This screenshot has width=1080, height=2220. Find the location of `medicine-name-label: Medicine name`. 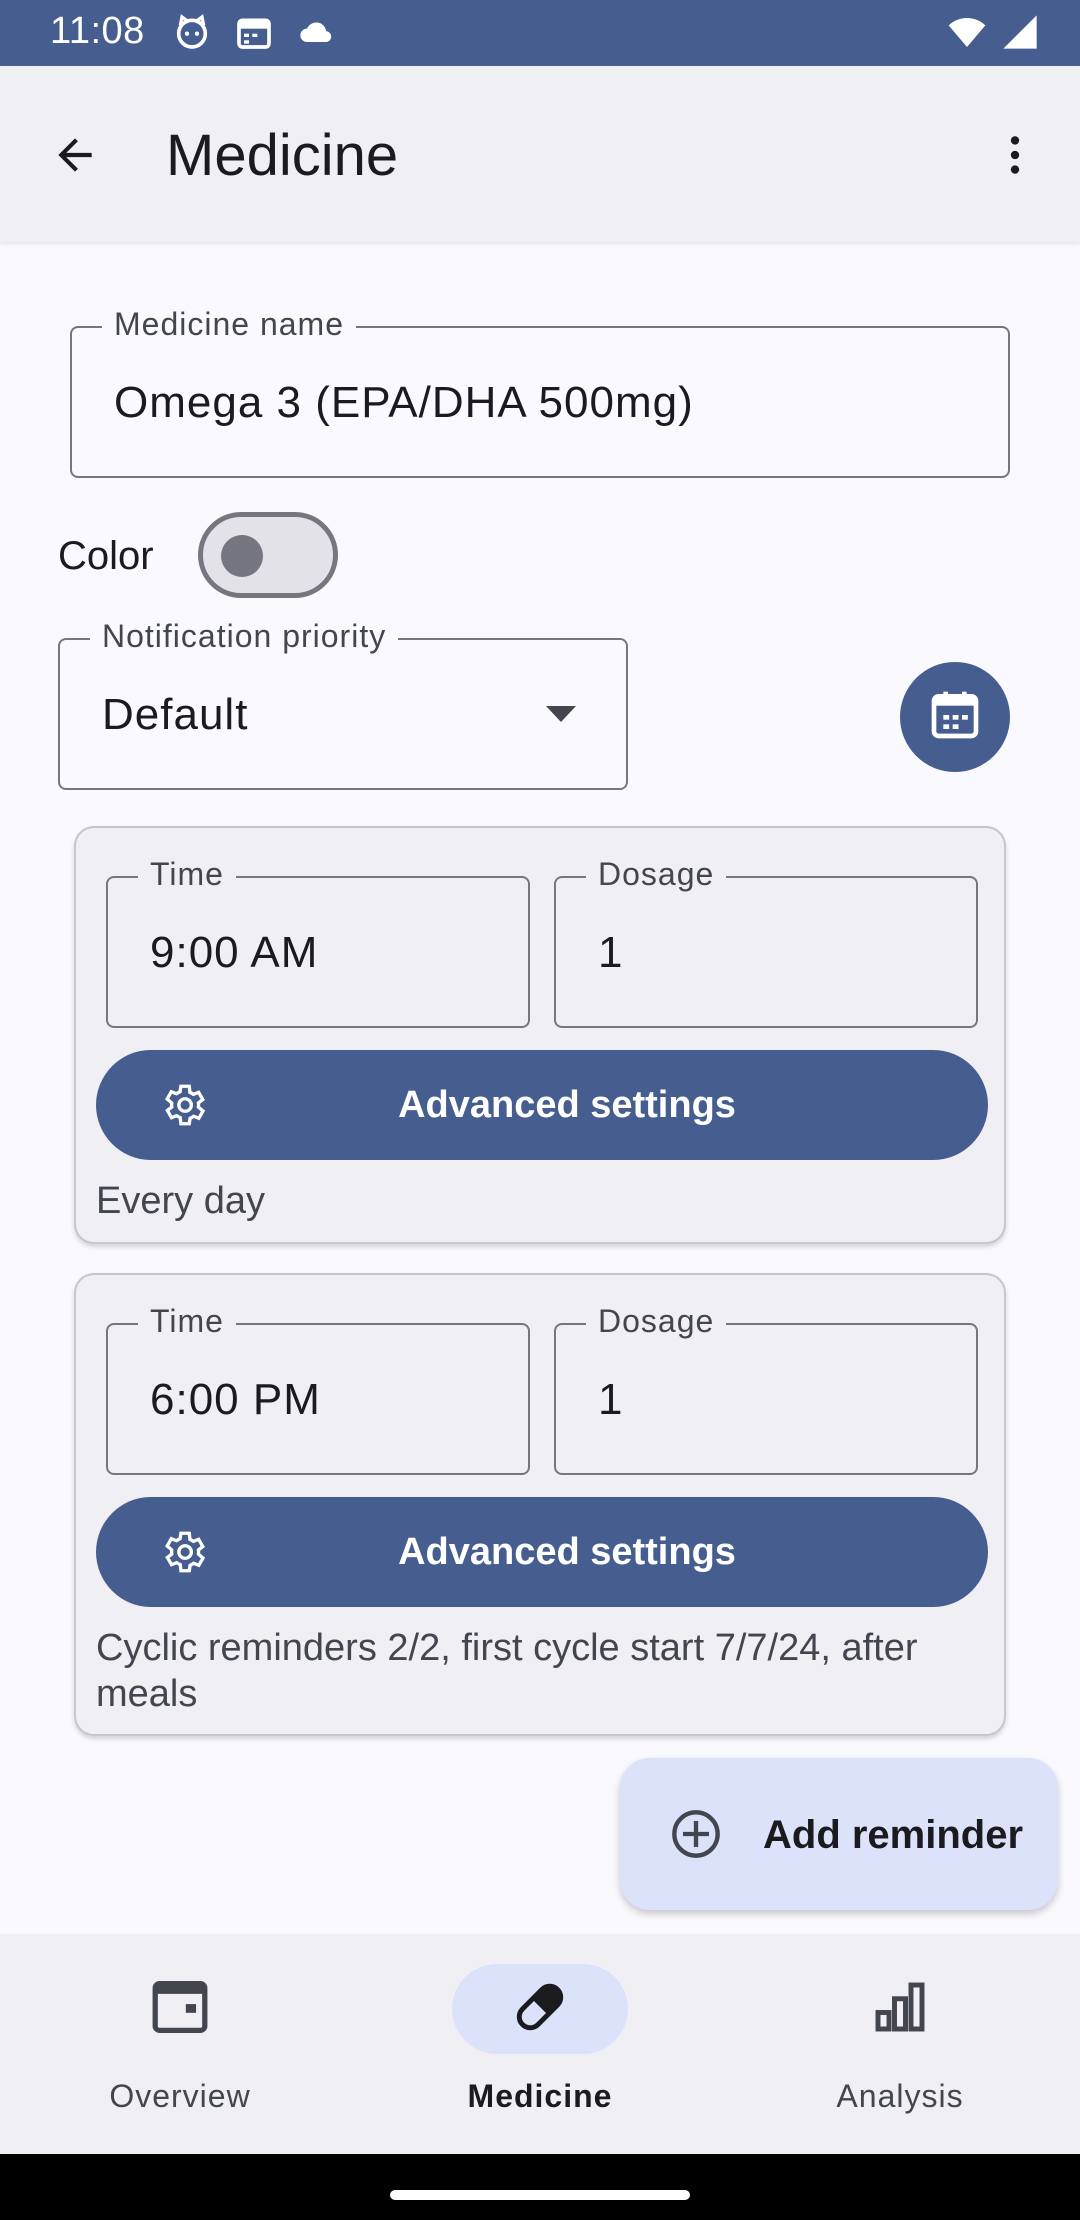

medicine-name-label: Medicine name is located at coordinates (229, 324).